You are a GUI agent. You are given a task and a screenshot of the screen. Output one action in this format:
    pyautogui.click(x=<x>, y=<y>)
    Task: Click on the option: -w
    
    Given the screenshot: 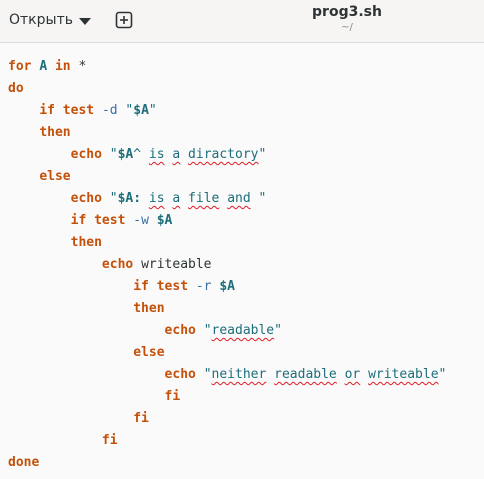 What is the action you would take?
    pyautogui.click(x=141, y=220)
    